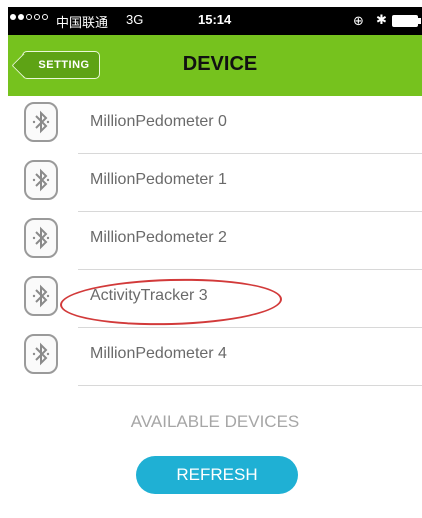 The image size is (422, 518). I want to click on device-name: MillionPedometer 1, so click(158, 179).